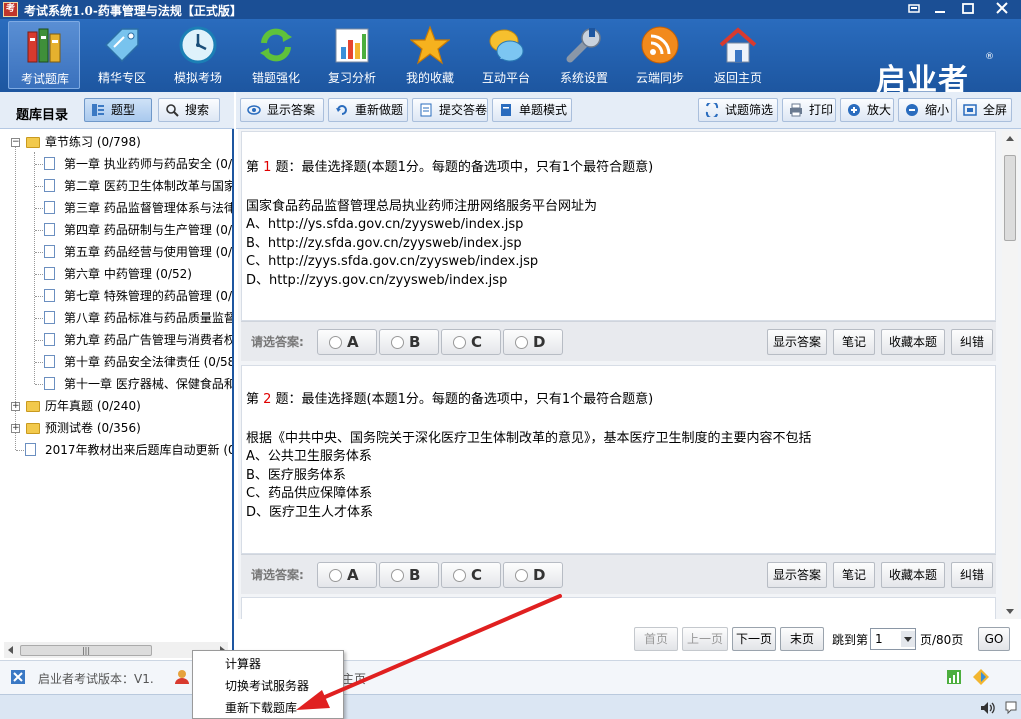 The height and width of the screenshot is (719, 1021). I want to click on answer-prompt: 请选答案:, so click(277, 342).